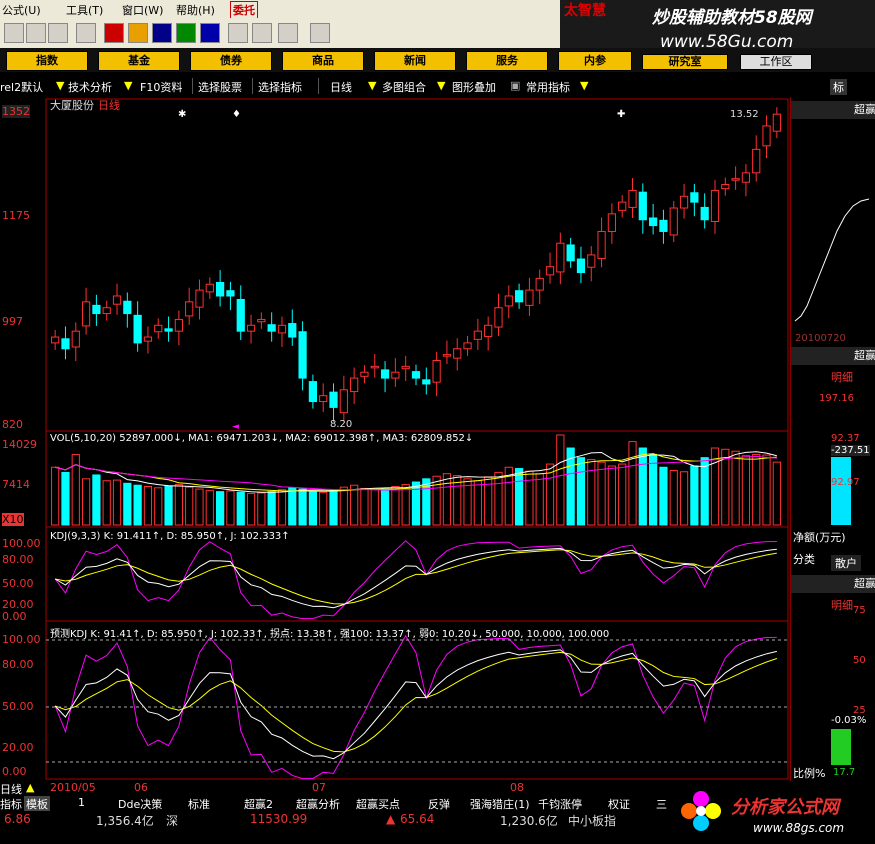 Image resolution: width=875 pixels, height=844 pixels. Describe the element at coordinates (833, 356) in the screenshot. I see `right-tab-2: 超赢` at that location.